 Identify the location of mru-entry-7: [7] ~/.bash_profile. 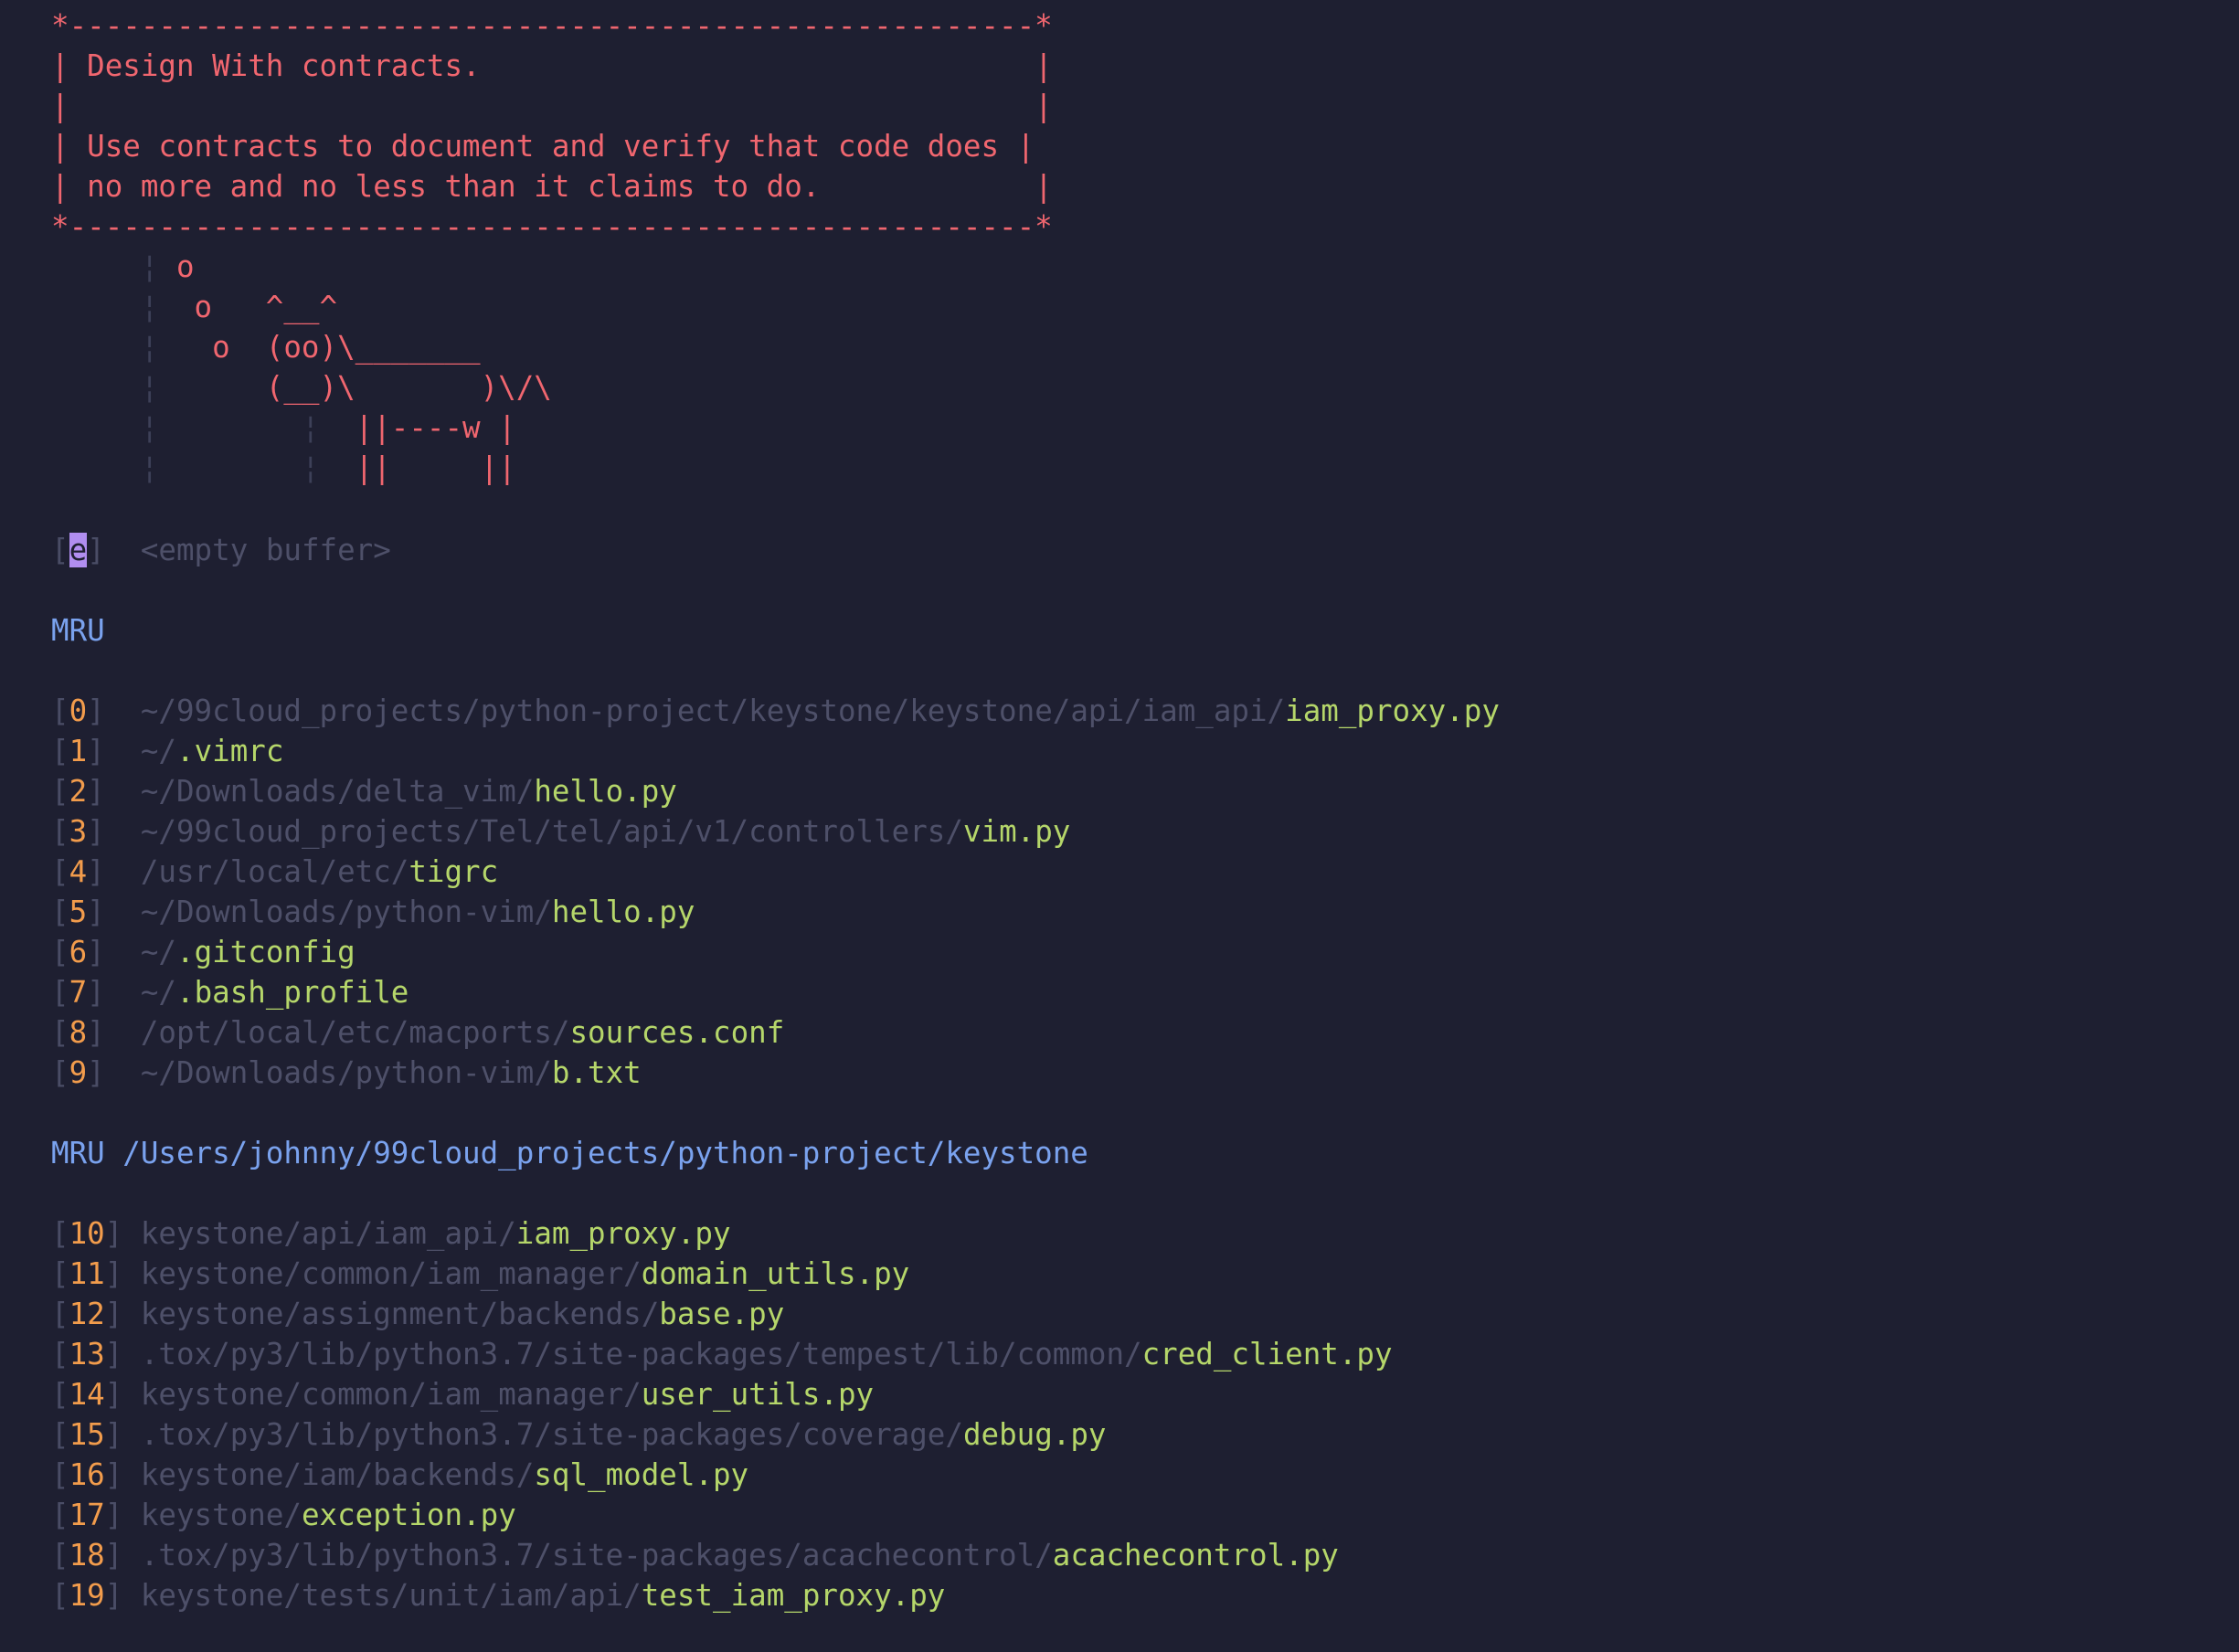
(230, 992).